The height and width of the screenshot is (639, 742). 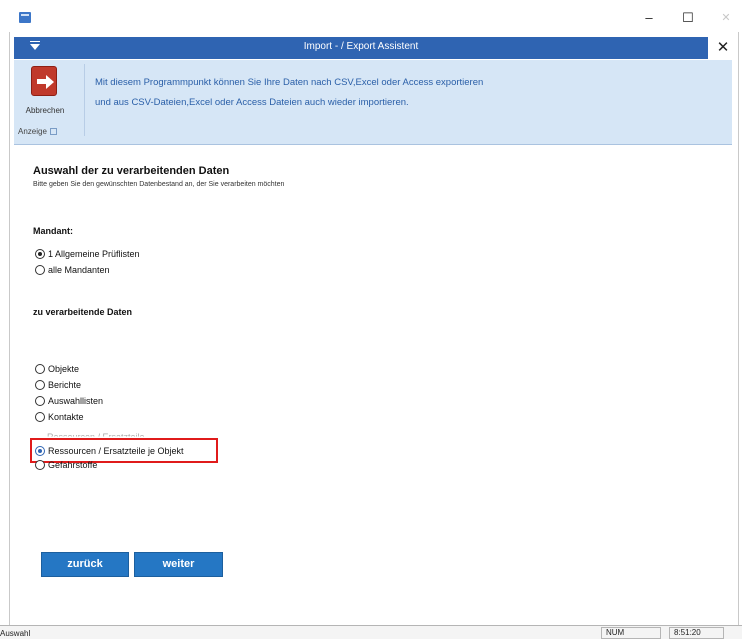 I want to click on app-icon, so click(x=25, y=17).